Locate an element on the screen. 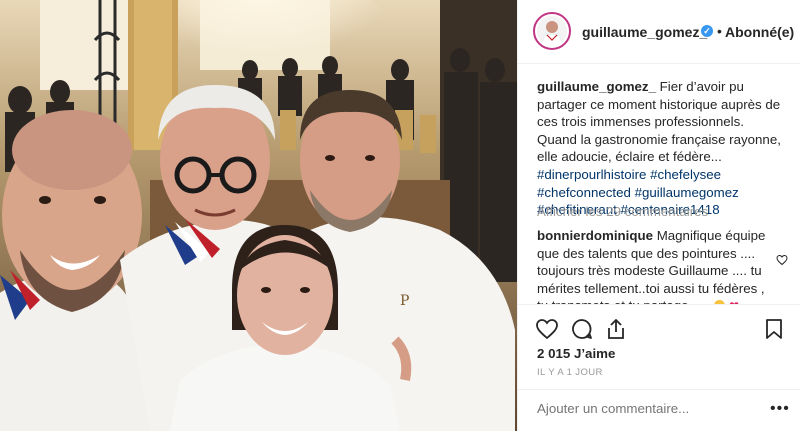  caption-hashtags-line1: #dinerpourlhistoire #chefelysee is located at coordinates (629, 174).